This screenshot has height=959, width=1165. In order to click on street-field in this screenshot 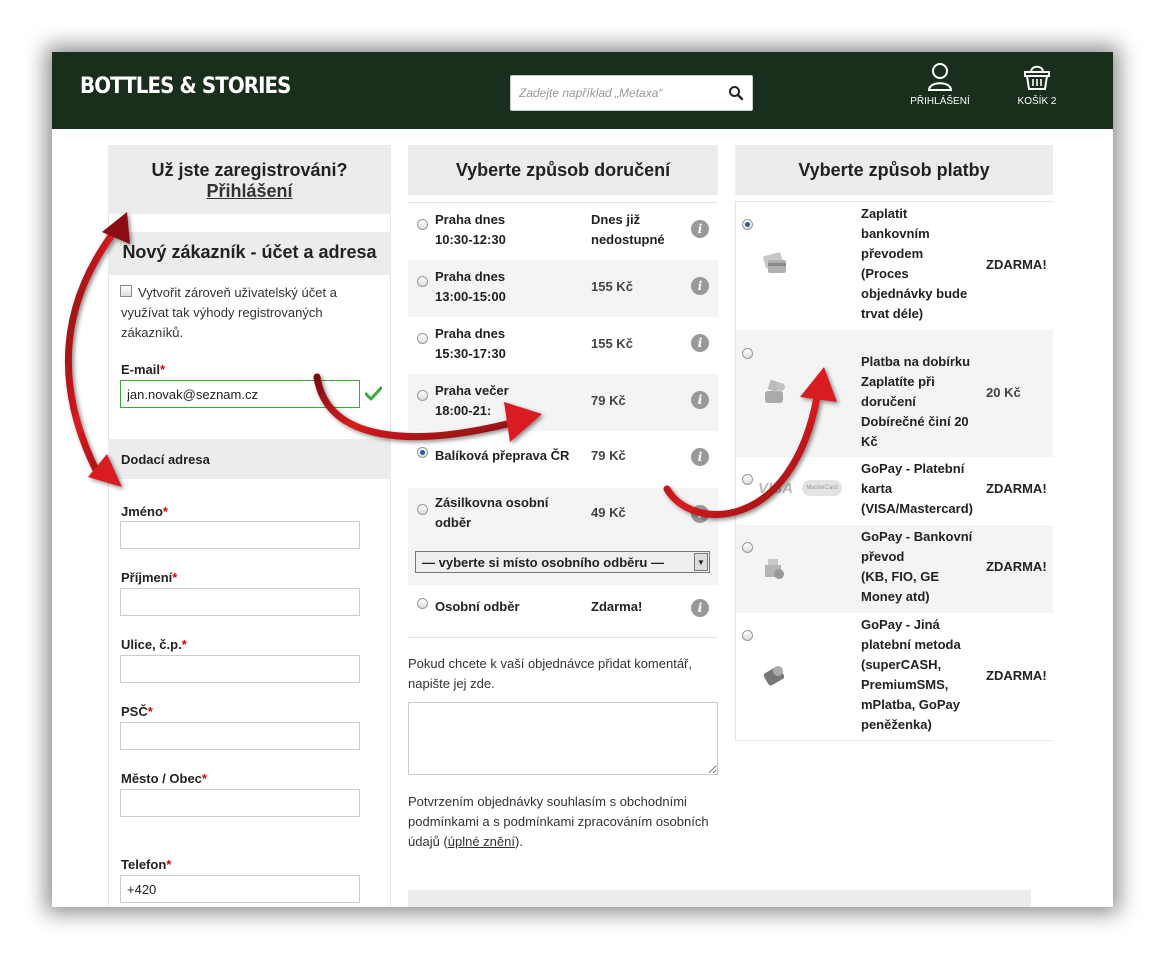, I will do `click(240, 669)`.